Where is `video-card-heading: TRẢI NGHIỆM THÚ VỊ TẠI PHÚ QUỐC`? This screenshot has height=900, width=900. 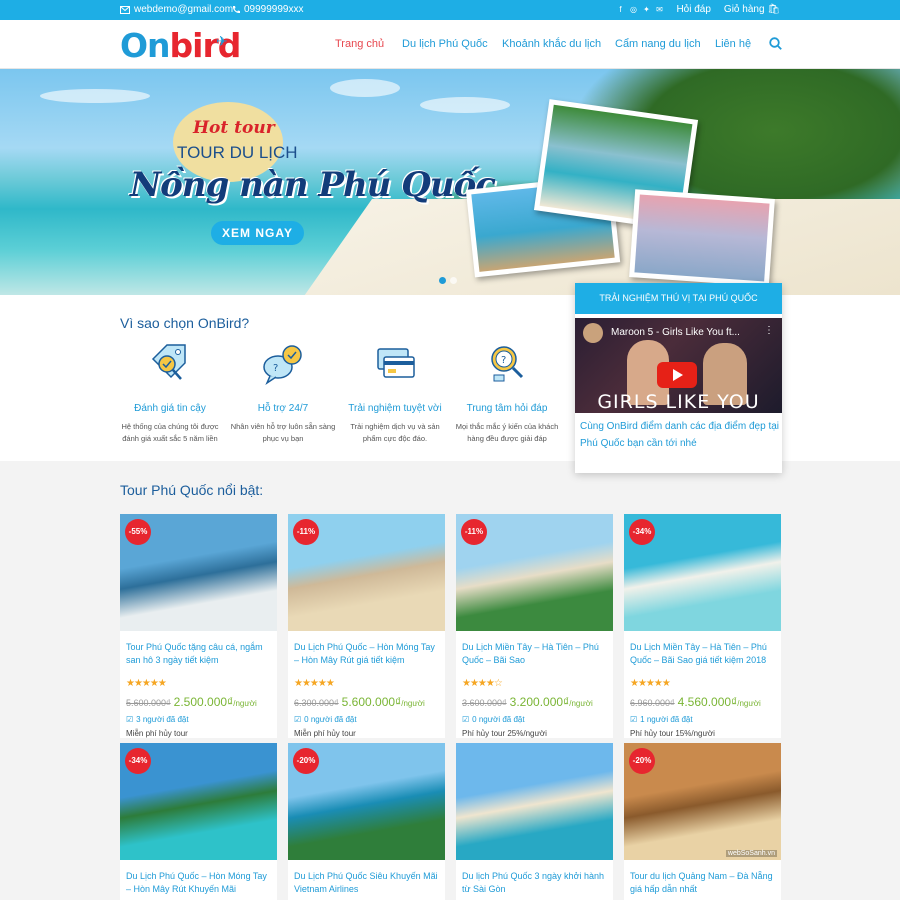 video-card-heading: TRẢI NGHIỆM THÚ VỊ TẠI PHÚ QUỐC is located at coordinates (678, 298).